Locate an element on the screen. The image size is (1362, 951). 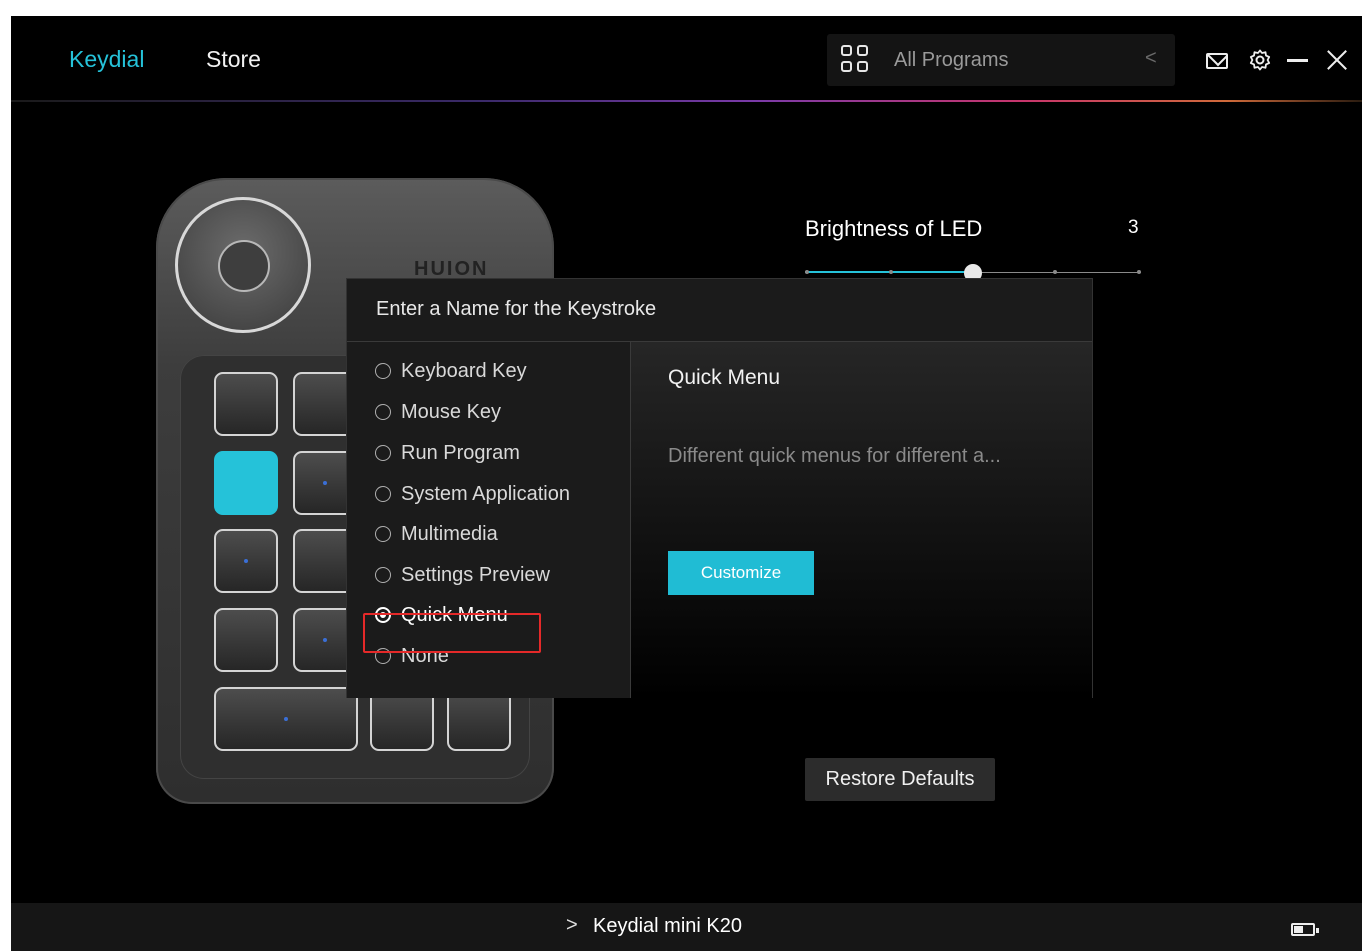
option-system-application: System Application is located at coordinates (472, 494).